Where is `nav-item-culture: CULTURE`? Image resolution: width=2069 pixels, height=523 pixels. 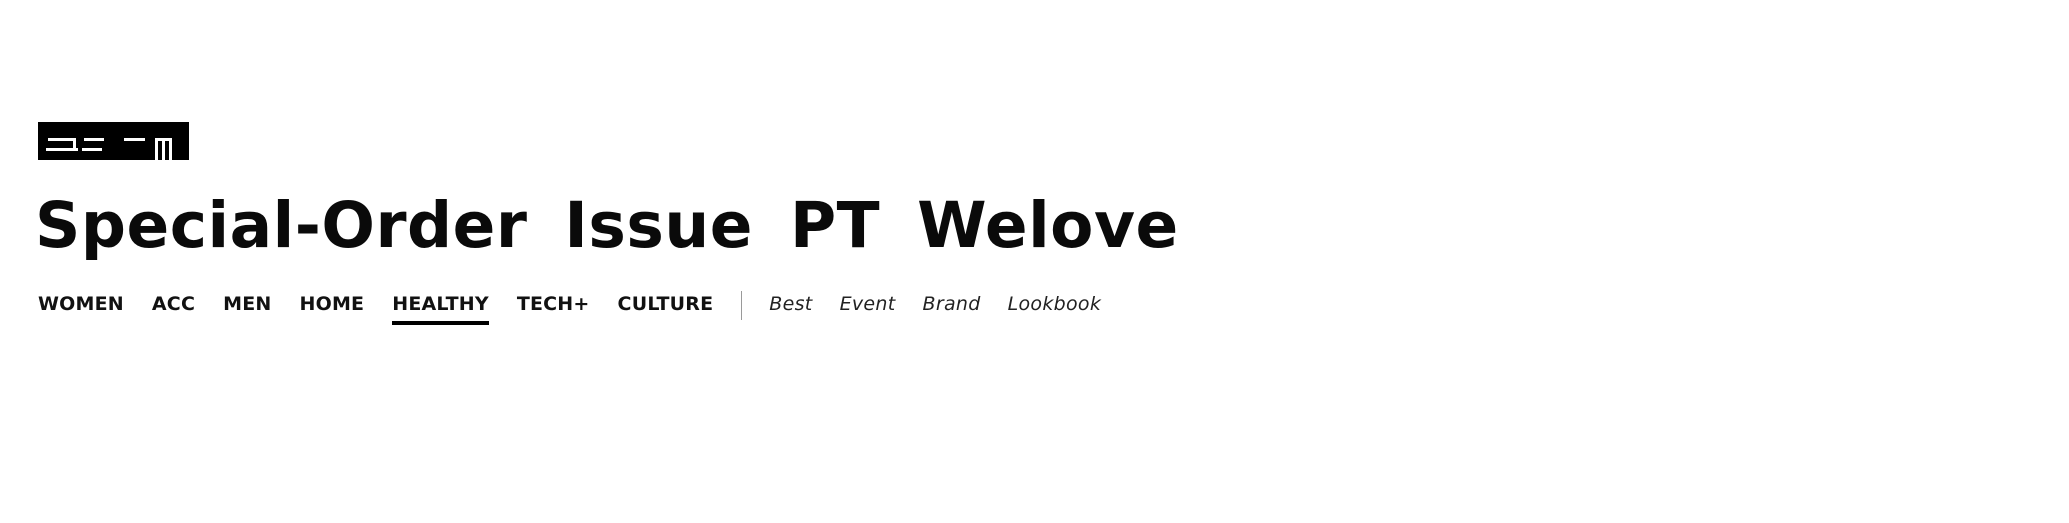
nav-item-culture: CULTURE is located at coordinates (666, 307).